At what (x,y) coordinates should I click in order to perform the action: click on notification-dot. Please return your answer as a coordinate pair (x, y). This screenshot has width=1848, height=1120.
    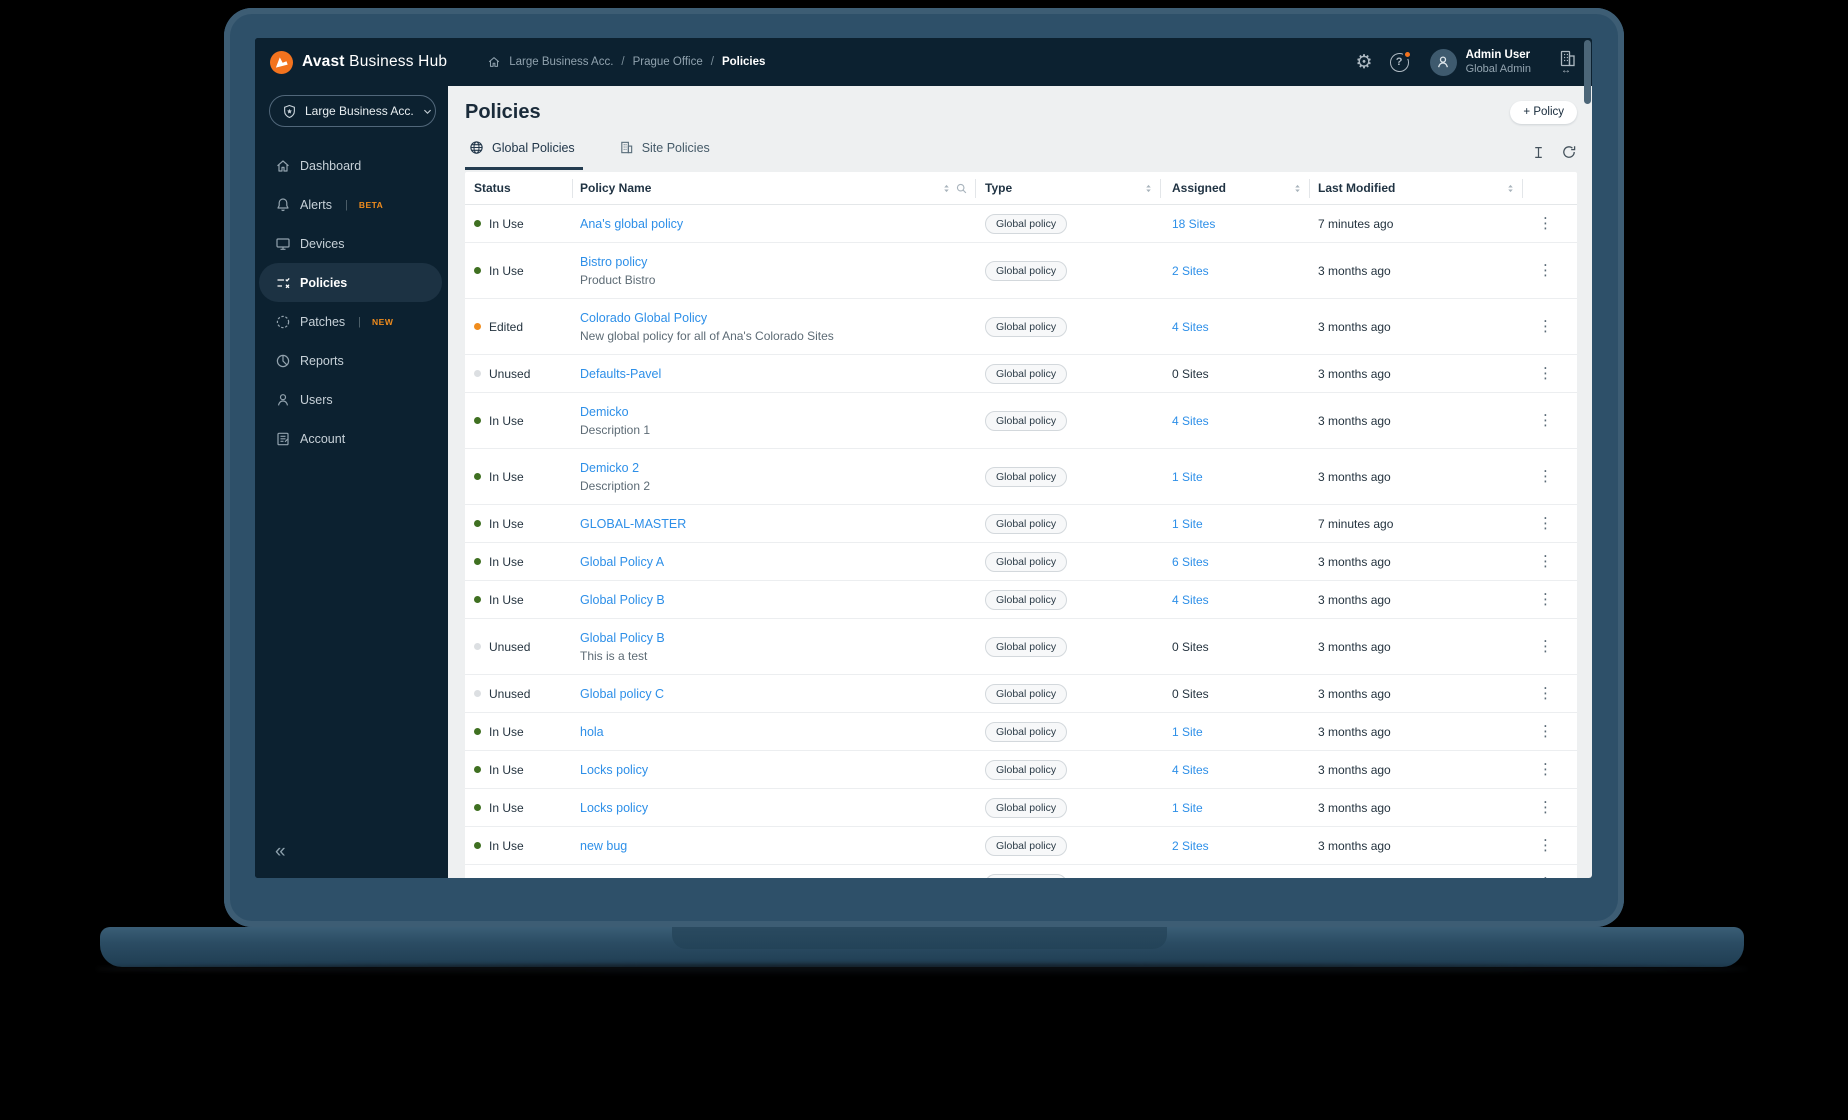
    Looking at the image, I should click on (1407, 54).